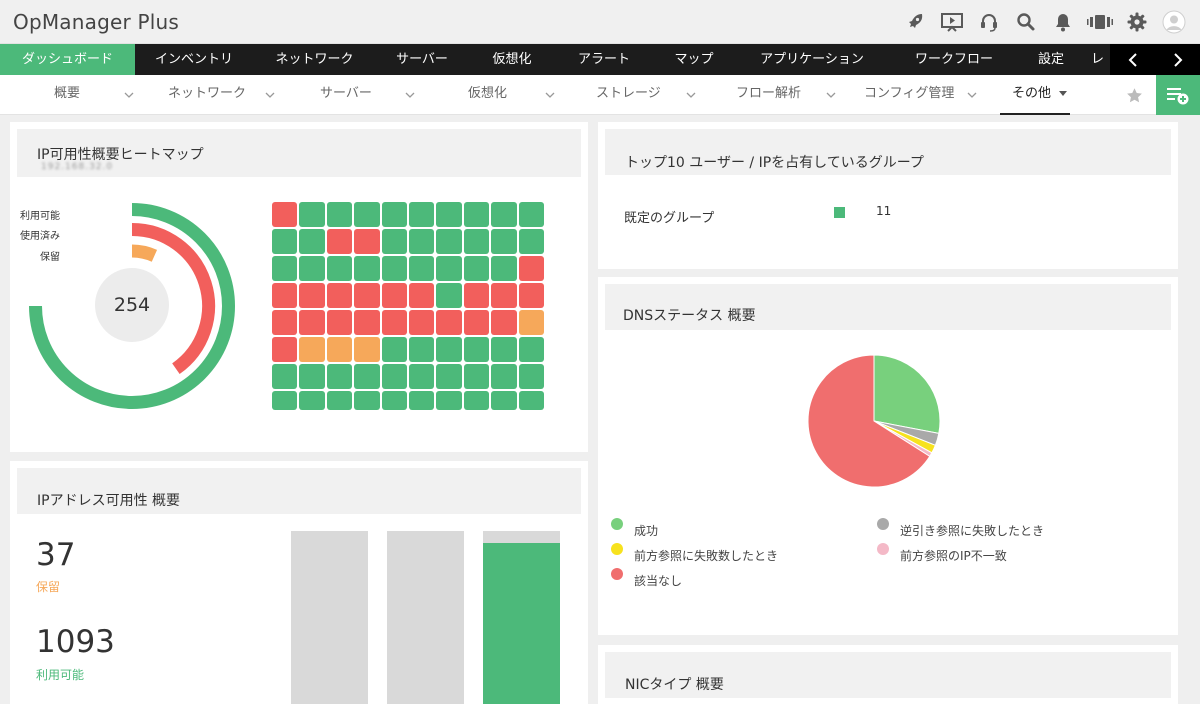 This screenshot has width=1200, height=704. Describe the element at coordinates (1178, 95) in the screenshot. I see `add-widget-button` at that location.